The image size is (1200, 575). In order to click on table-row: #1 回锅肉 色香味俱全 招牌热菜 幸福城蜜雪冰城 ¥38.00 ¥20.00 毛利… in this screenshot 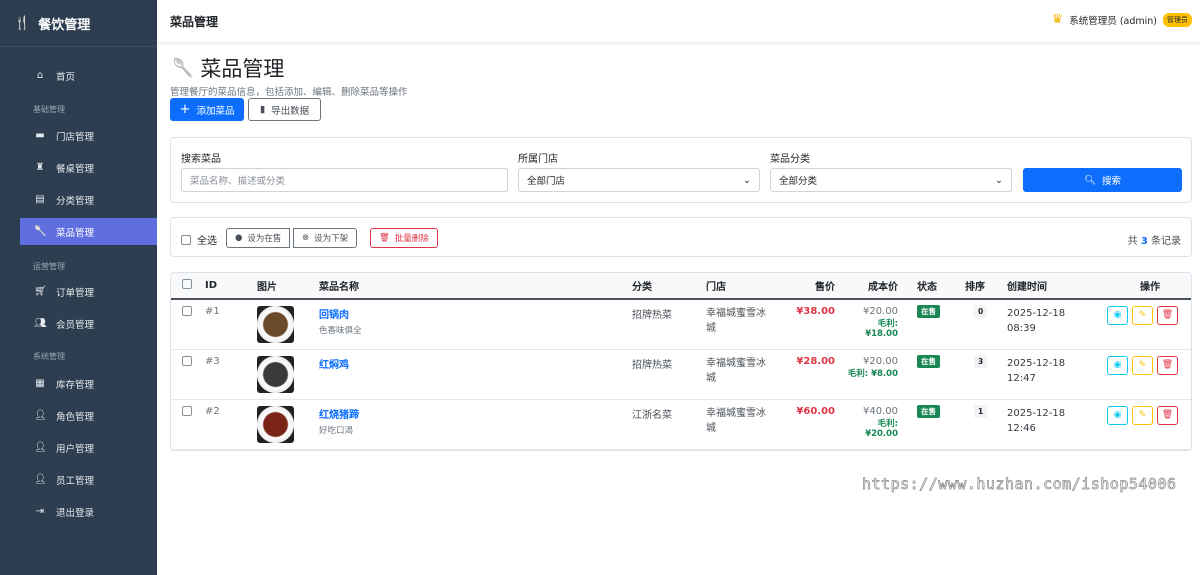, I will do `click(681, 324)`.